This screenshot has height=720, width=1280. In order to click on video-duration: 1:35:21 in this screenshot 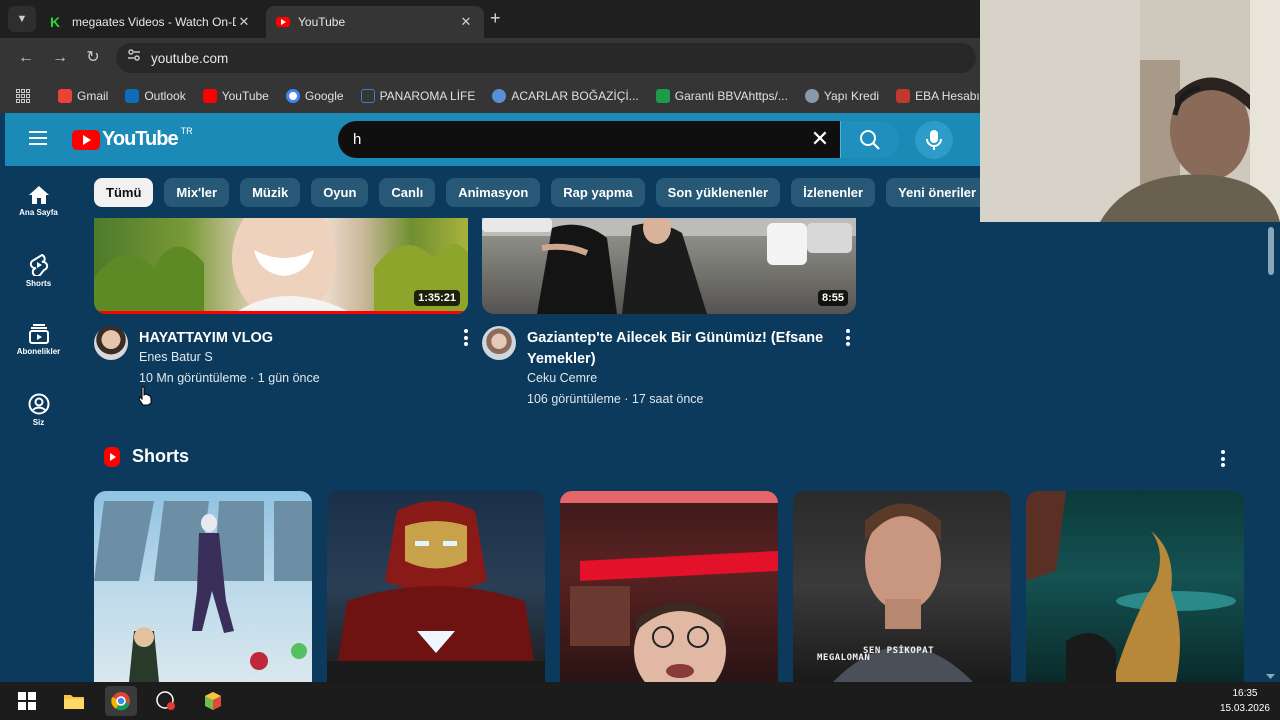, I will do `click(437, 298)`.